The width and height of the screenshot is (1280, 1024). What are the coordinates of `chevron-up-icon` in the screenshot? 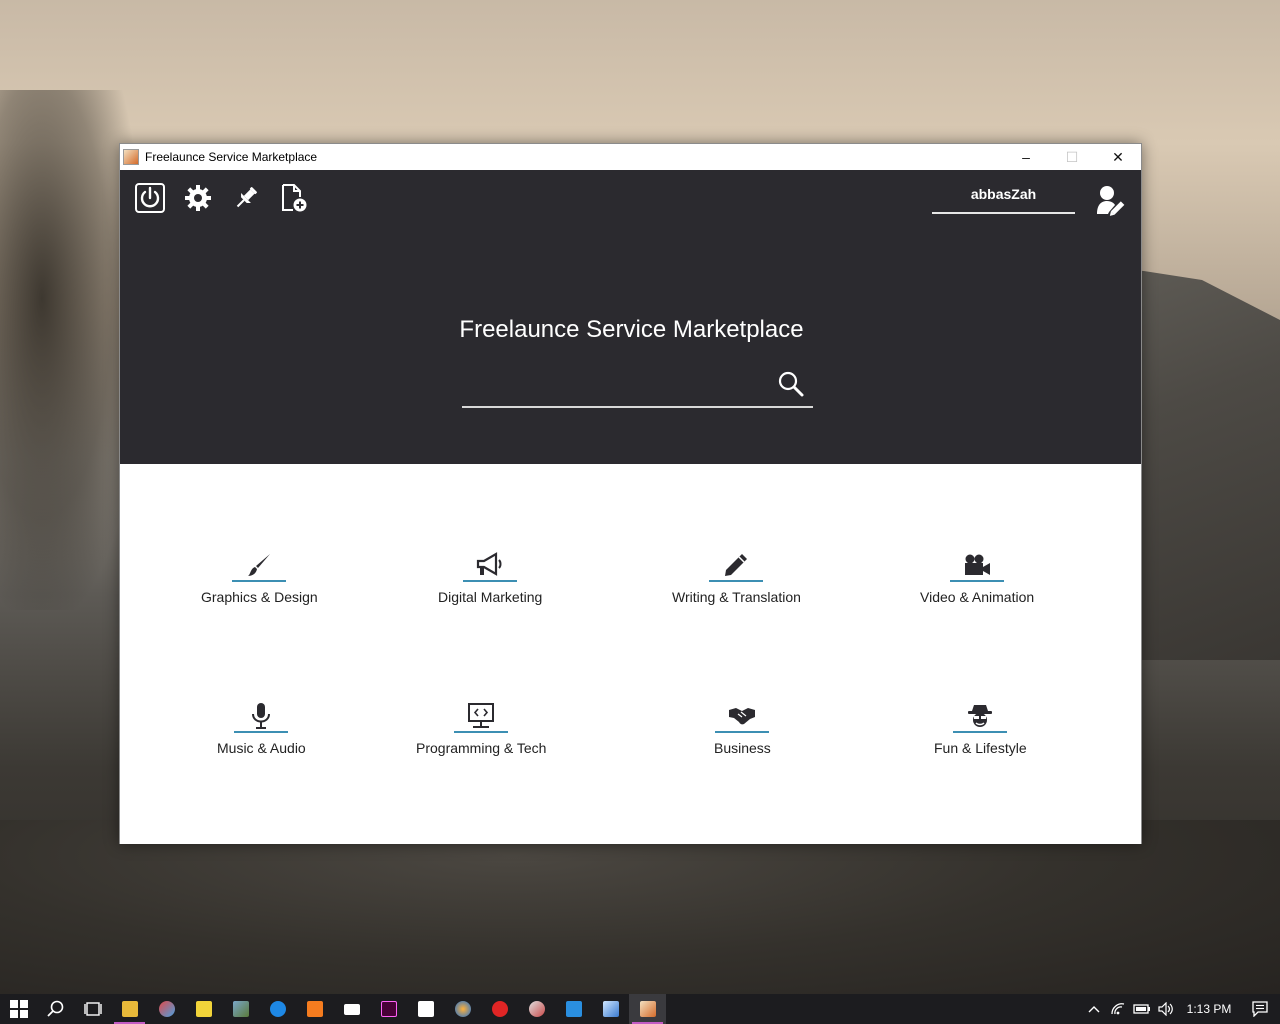 It's located at (1094, 1009).